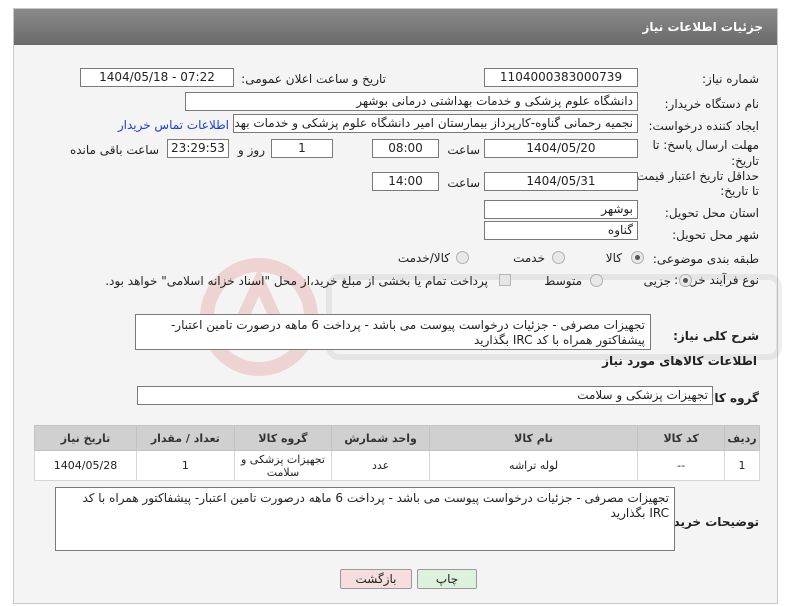 Image resolution: width=788 pixels, height=606 pixels. What do you see at coordinates (423, 258) in the screenshot?
I see `category-option-goods-service: کالا/خدمت` at bounding box center [423, 258].